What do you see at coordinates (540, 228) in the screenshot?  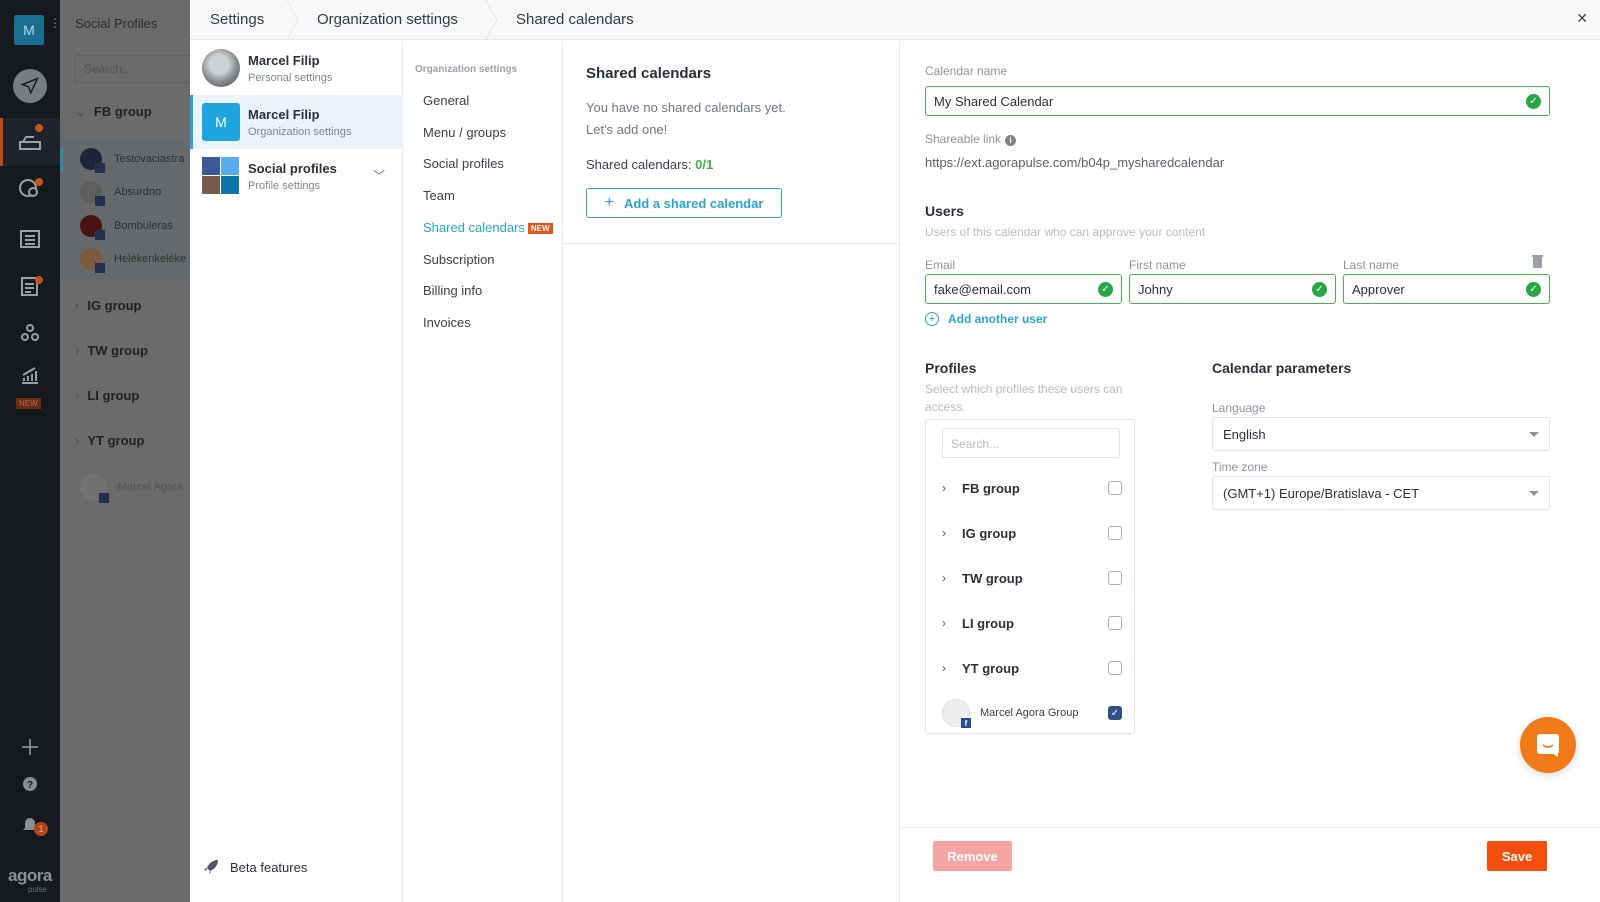 I see `new-badge: NEW` at bounding box center [540, 228].